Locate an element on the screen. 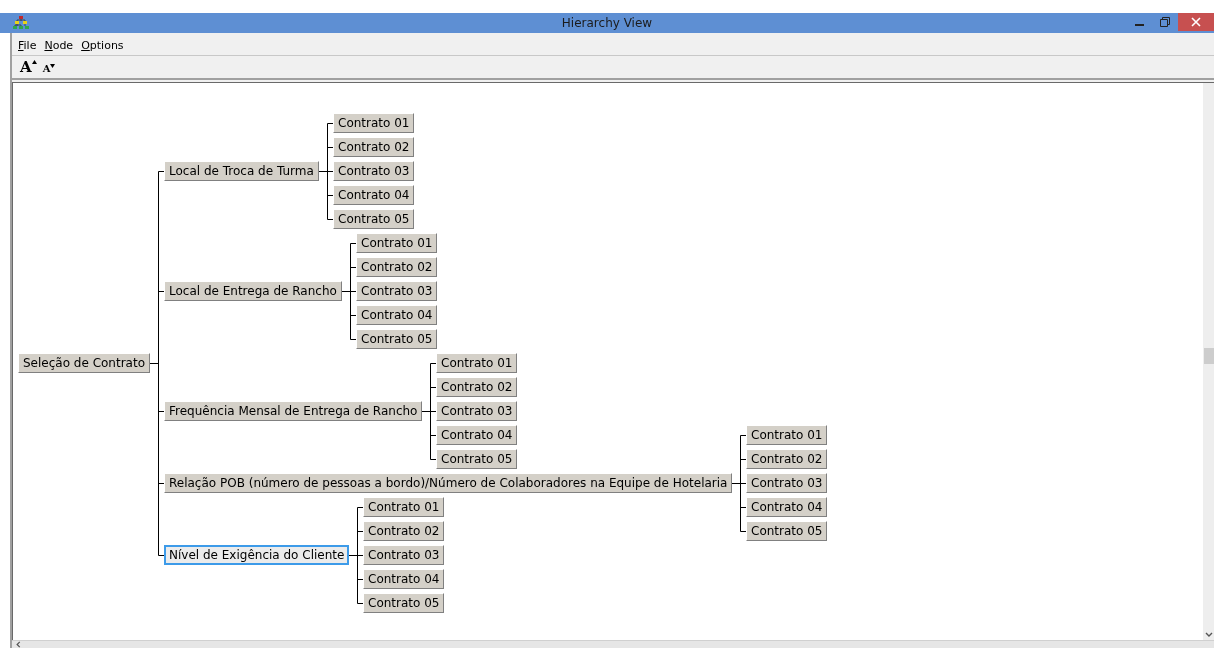 The width and height of the screenshot is (1214, 648). increase-font-button: A is located at coordinates (28, 67).